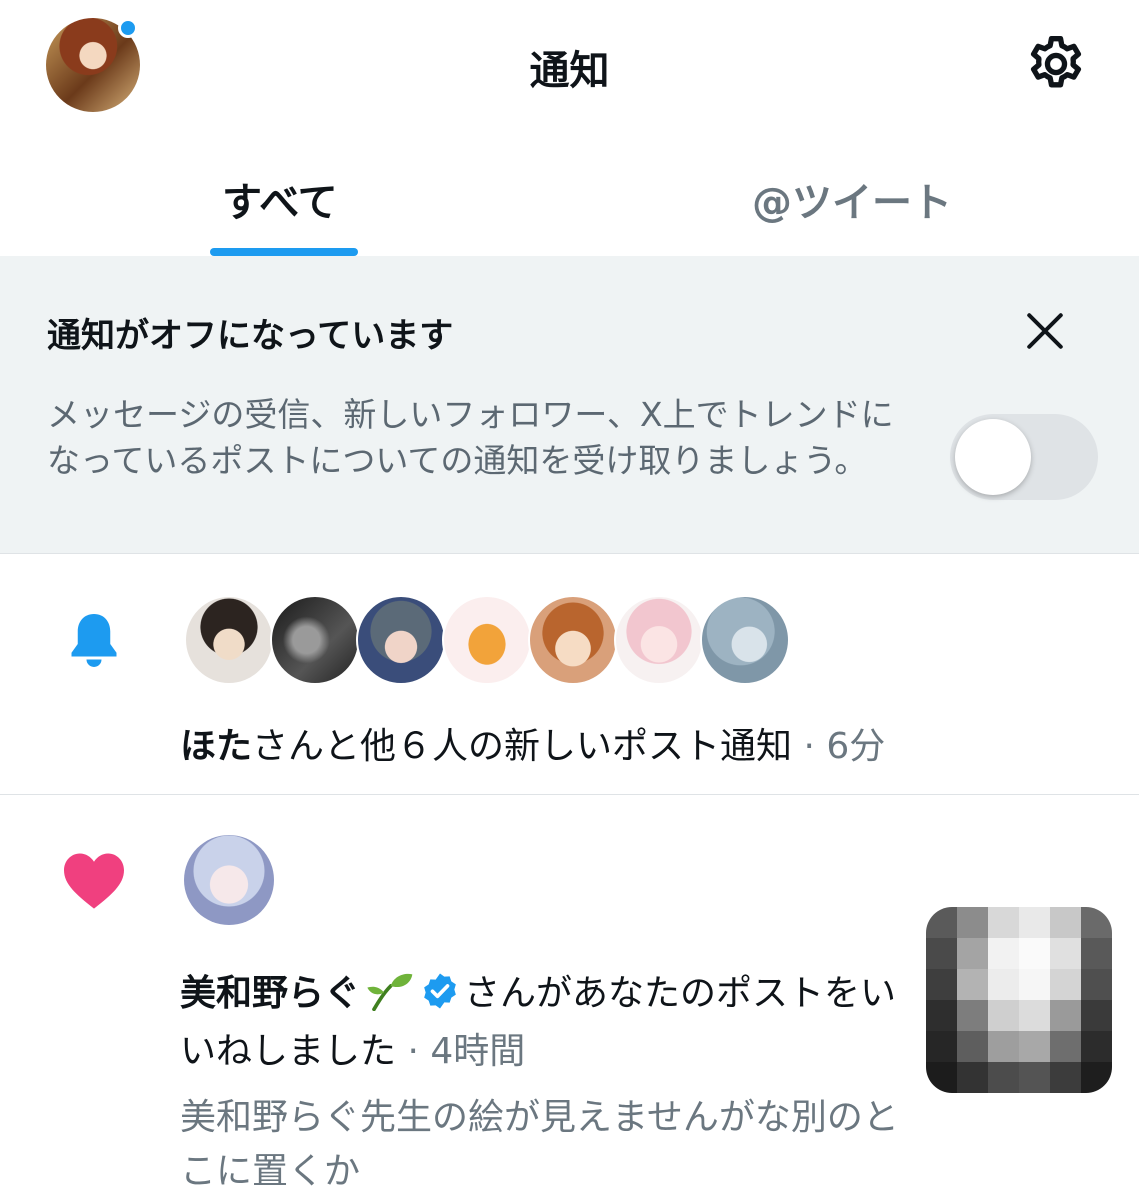 The image size is (1139, 1200). Describe the element at coordinates (250, 336) in the screenshot. I see `banner-title: 通知がオフになっています` at that location.